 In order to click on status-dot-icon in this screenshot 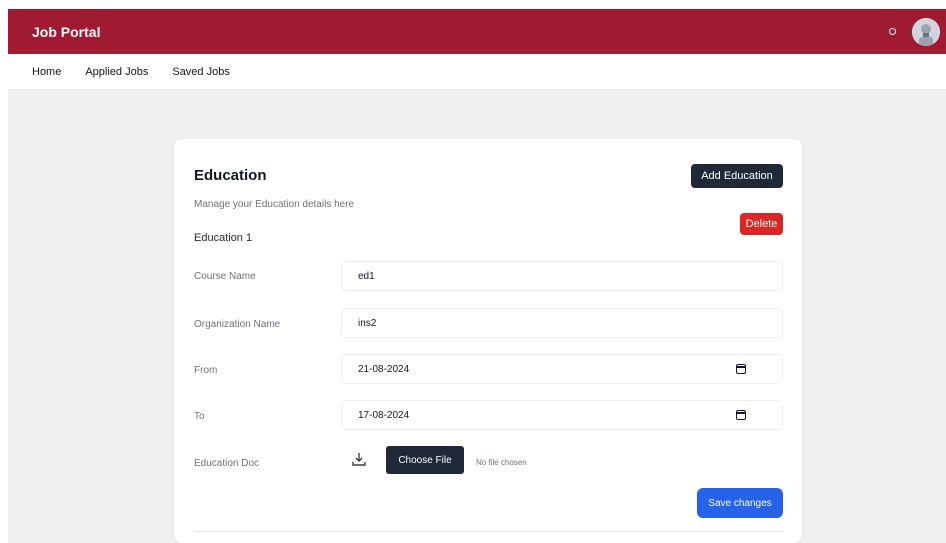, I will do `click(892, 31)`.